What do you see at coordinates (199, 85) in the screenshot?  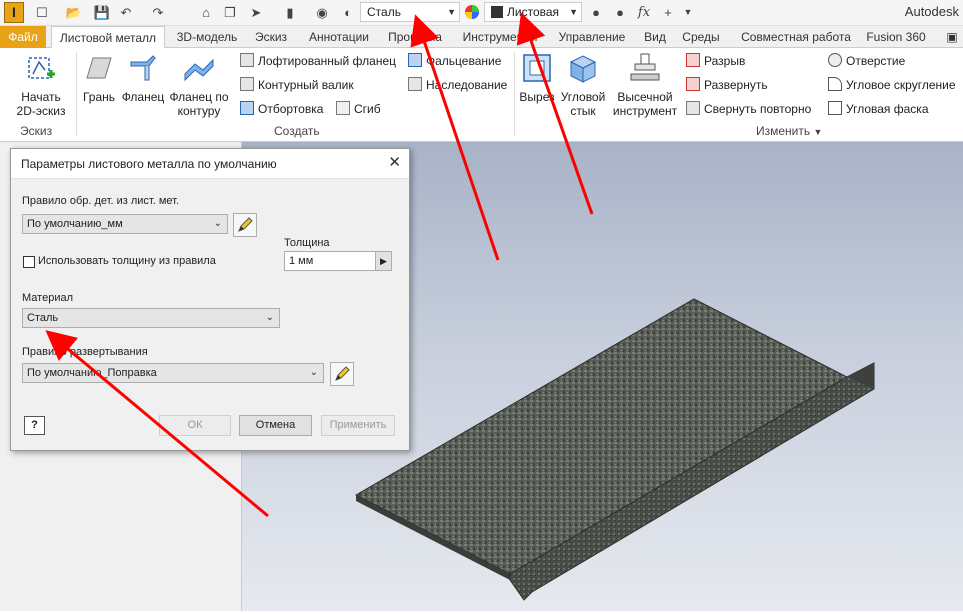 I see `contour-flange-button: Фланец по контуру` at bounding box center [199, 85].